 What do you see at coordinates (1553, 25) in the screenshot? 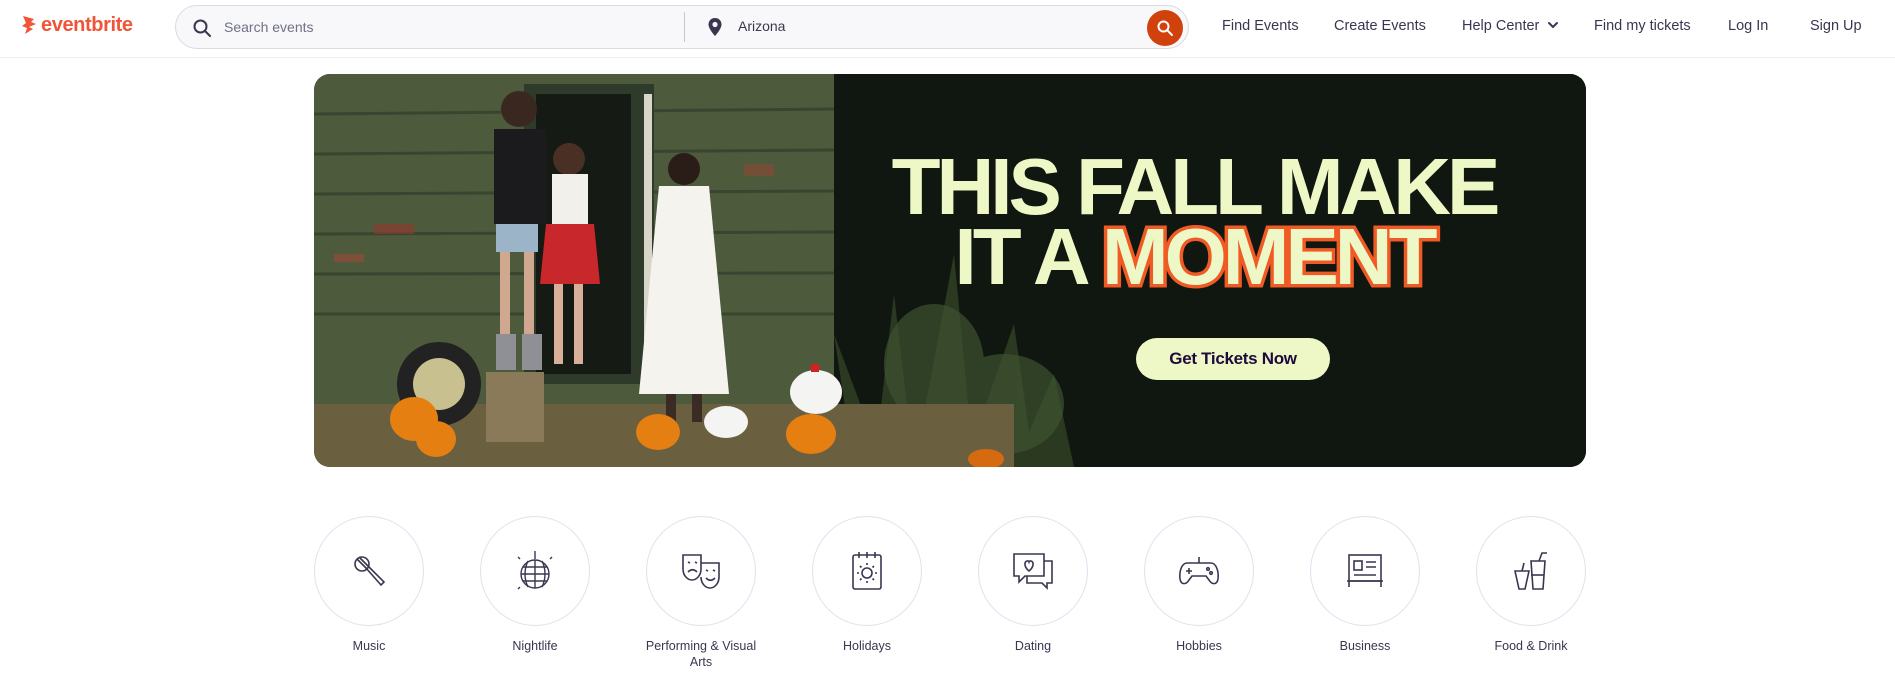
I see `chevron-down-icon` at bounding box center [1553, 25].